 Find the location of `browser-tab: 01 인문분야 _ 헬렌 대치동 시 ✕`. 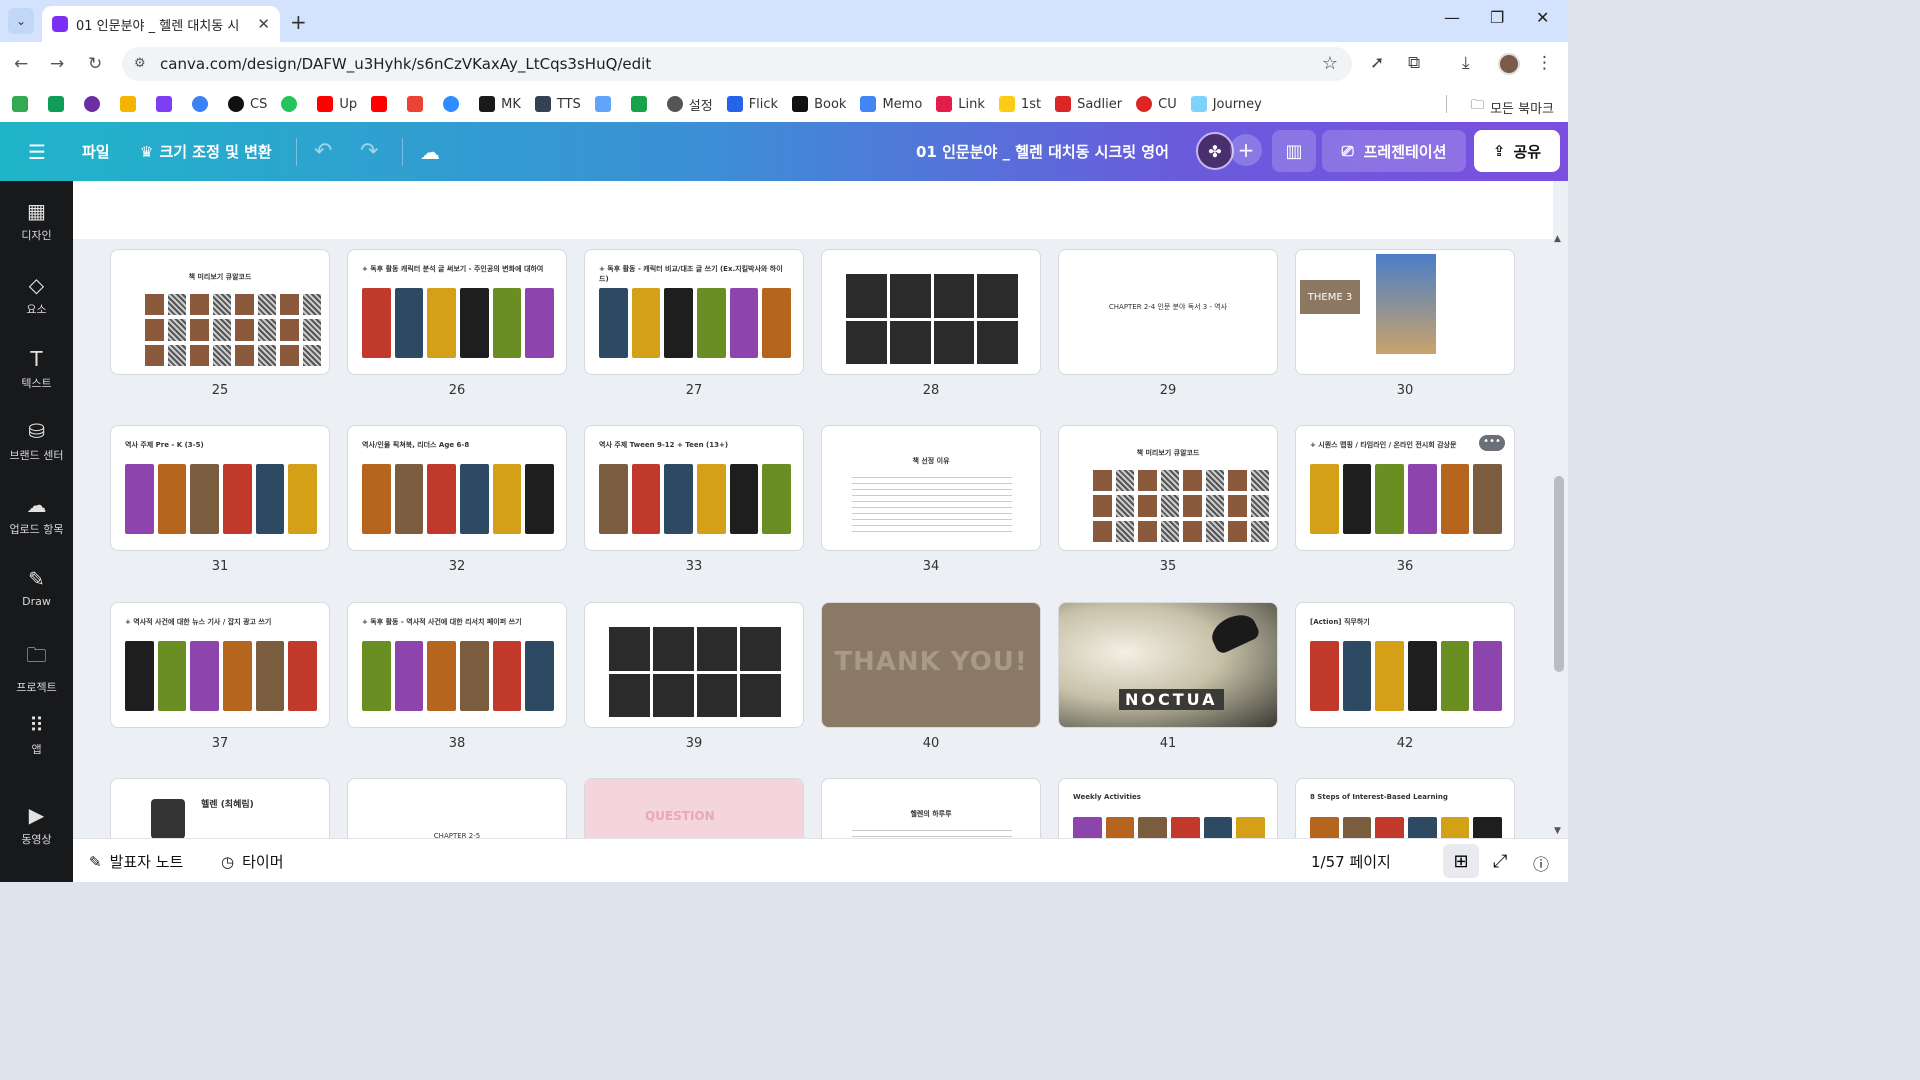

browser-tab: 01 인문분야 _ 헬렌 대치동 시 ✕ is located at coordinates (161, 24).